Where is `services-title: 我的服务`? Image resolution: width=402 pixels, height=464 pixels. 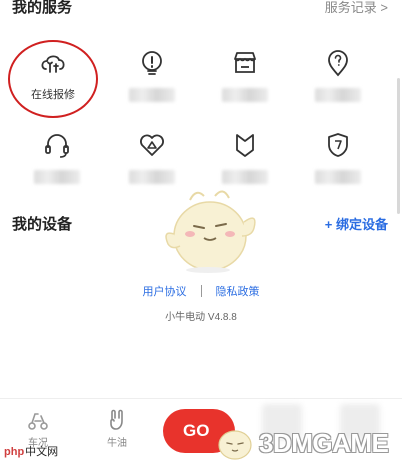 services-title: 我的服务 is located at coordinates (42, 8).